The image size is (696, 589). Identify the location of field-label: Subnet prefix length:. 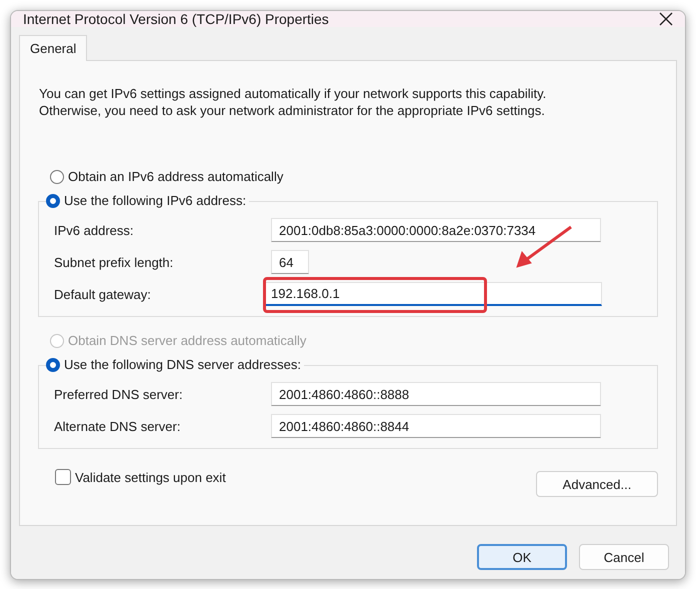
(114, 262).